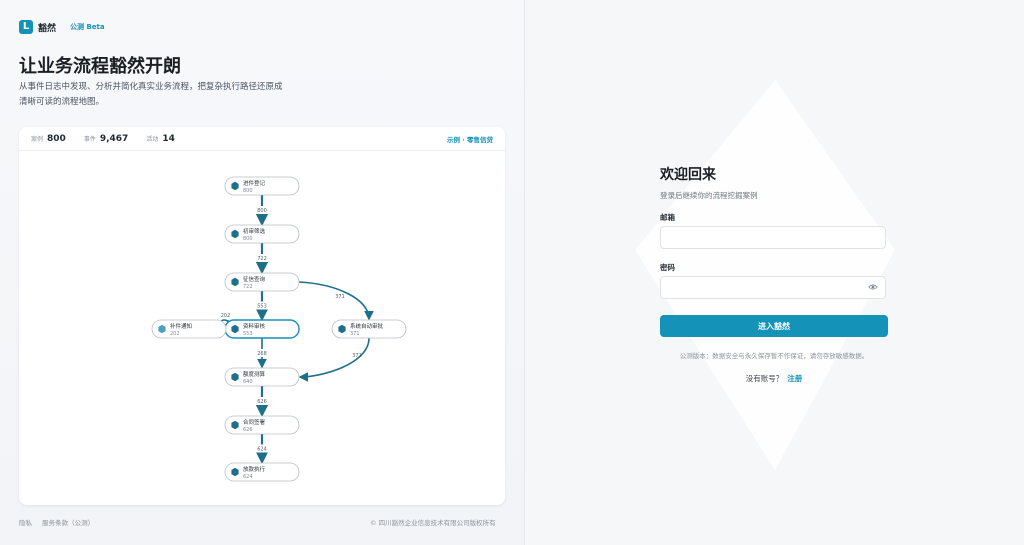  What do you see at coordinates (254, 422) in the screenshot?
I see `node-label: 合同签署` at bounding box center [254, 422].